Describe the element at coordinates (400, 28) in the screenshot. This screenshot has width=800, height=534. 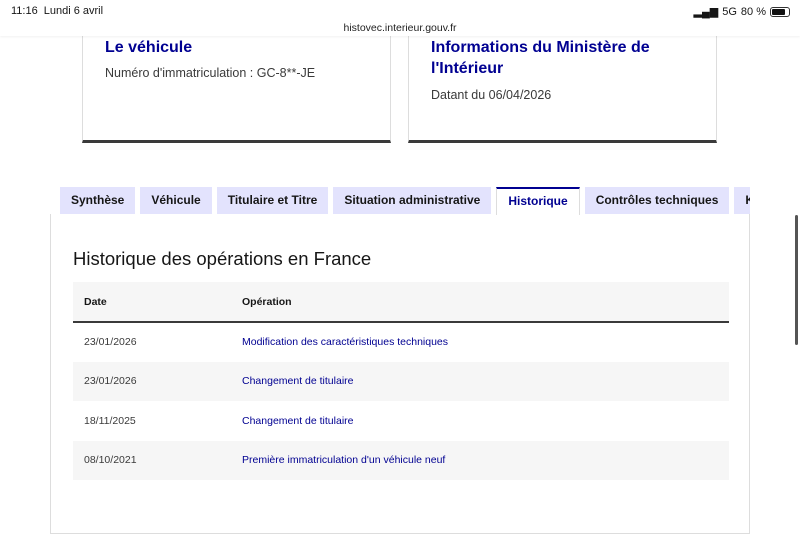
I see `url-bar: histovec.interieur.gouv.fr` at that location.